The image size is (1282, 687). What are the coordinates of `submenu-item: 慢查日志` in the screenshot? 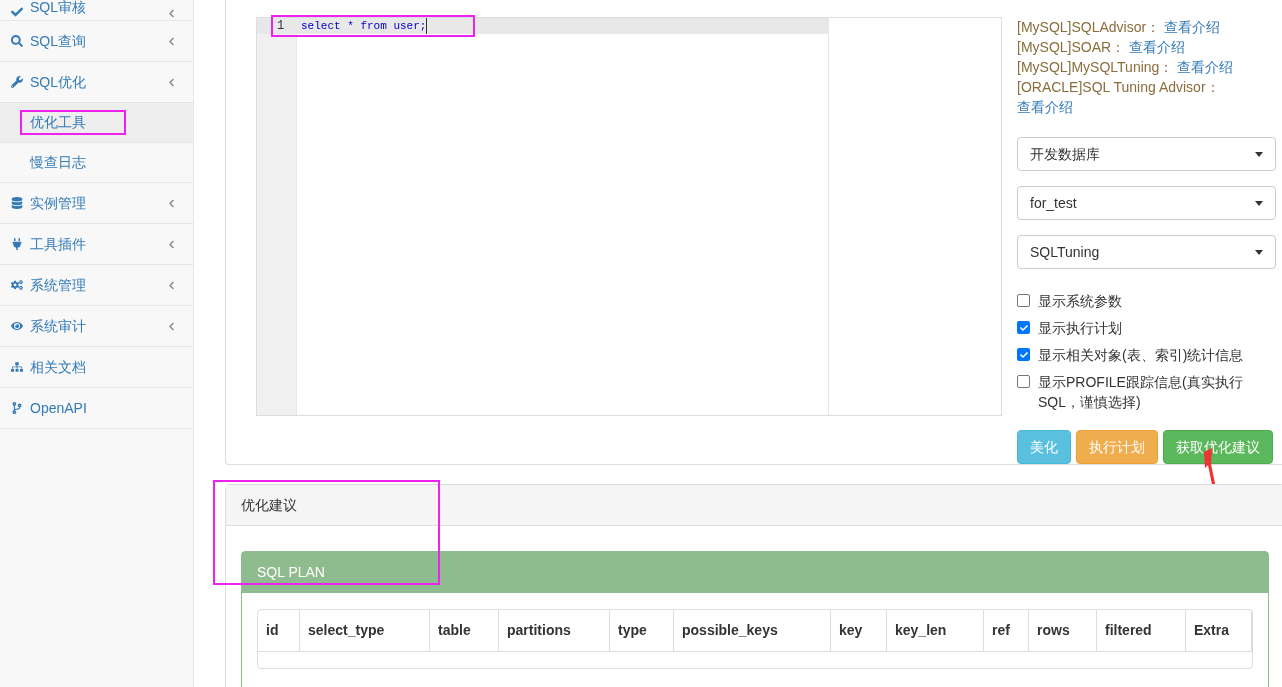 It's located at (96, 163).